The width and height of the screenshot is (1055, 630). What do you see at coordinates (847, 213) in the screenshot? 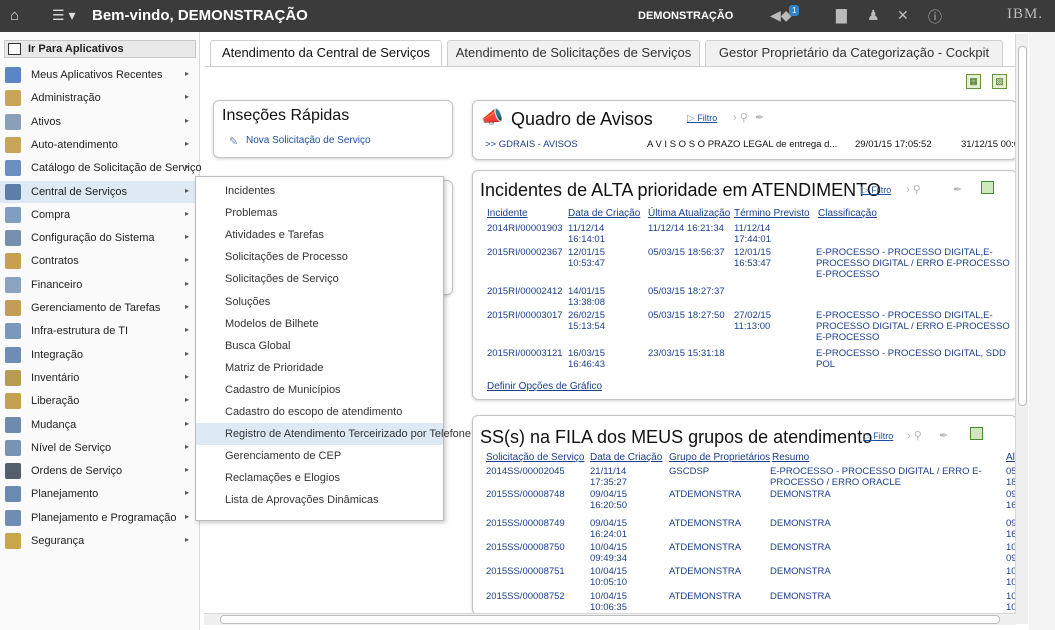
I see `col-classification: Classificação` at bounding box center [847, 213].